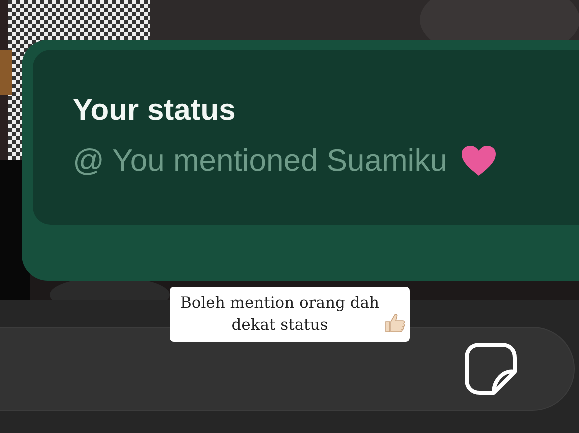 This screenshot has width=579, height=433. What do you see at coordinates (154, 110) in the screenshot?
I see `status-title: Your status` at bounding box center [154, 110].